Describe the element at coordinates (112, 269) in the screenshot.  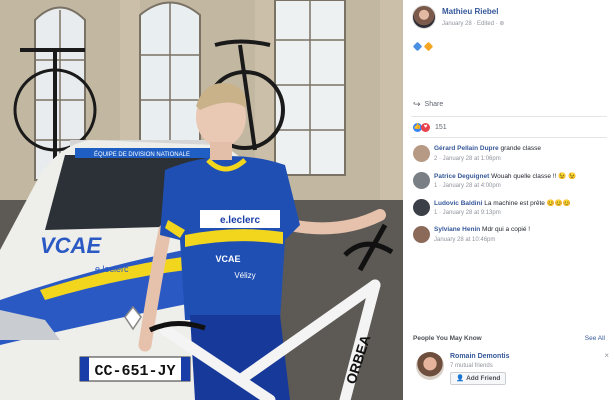
I see `car-sponsor-logo: e.leclerc` at that location.